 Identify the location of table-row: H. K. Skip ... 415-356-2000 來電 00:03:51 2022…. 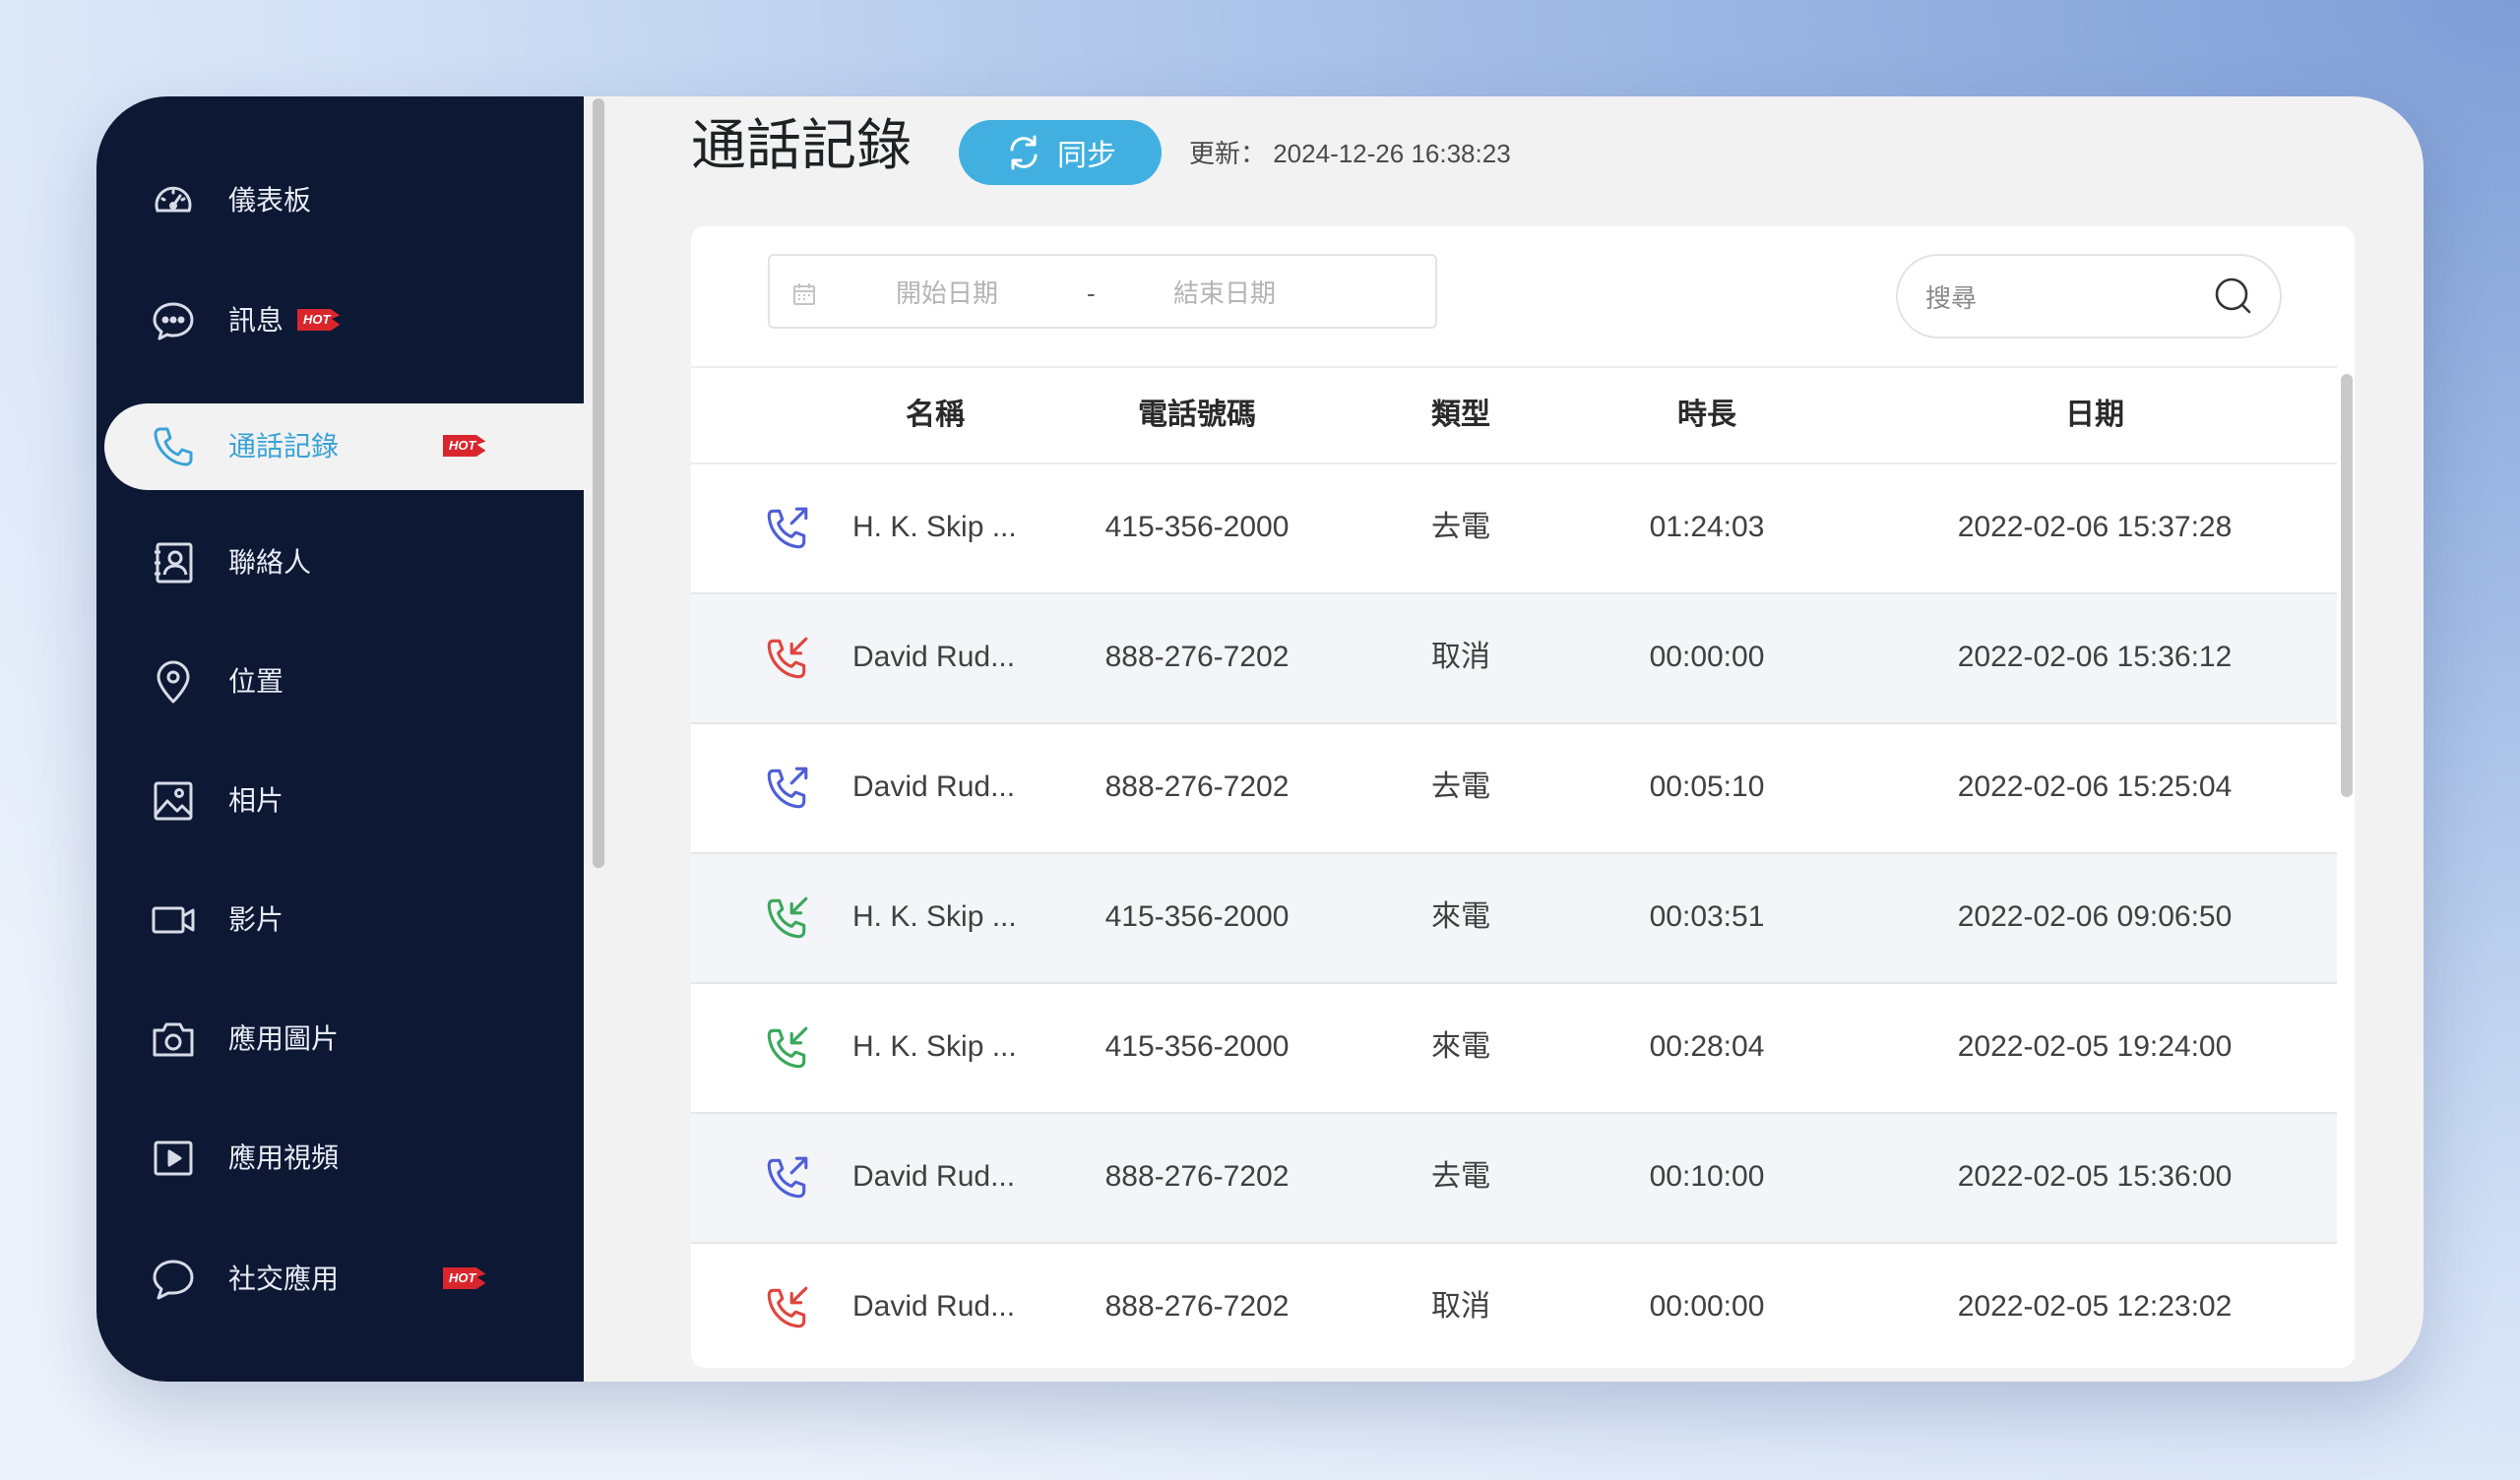
(1514, 919).